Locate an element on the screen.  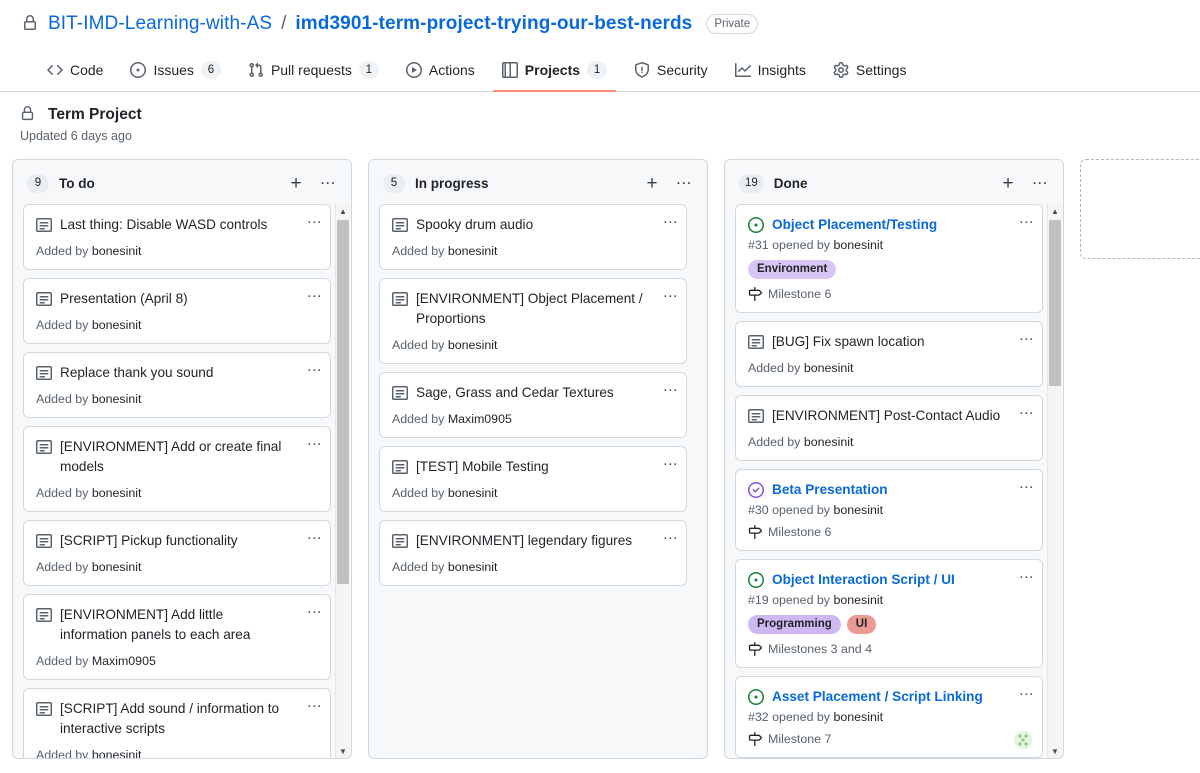
card-meta: Added by bonesinit is located at coordinates (533, 567).